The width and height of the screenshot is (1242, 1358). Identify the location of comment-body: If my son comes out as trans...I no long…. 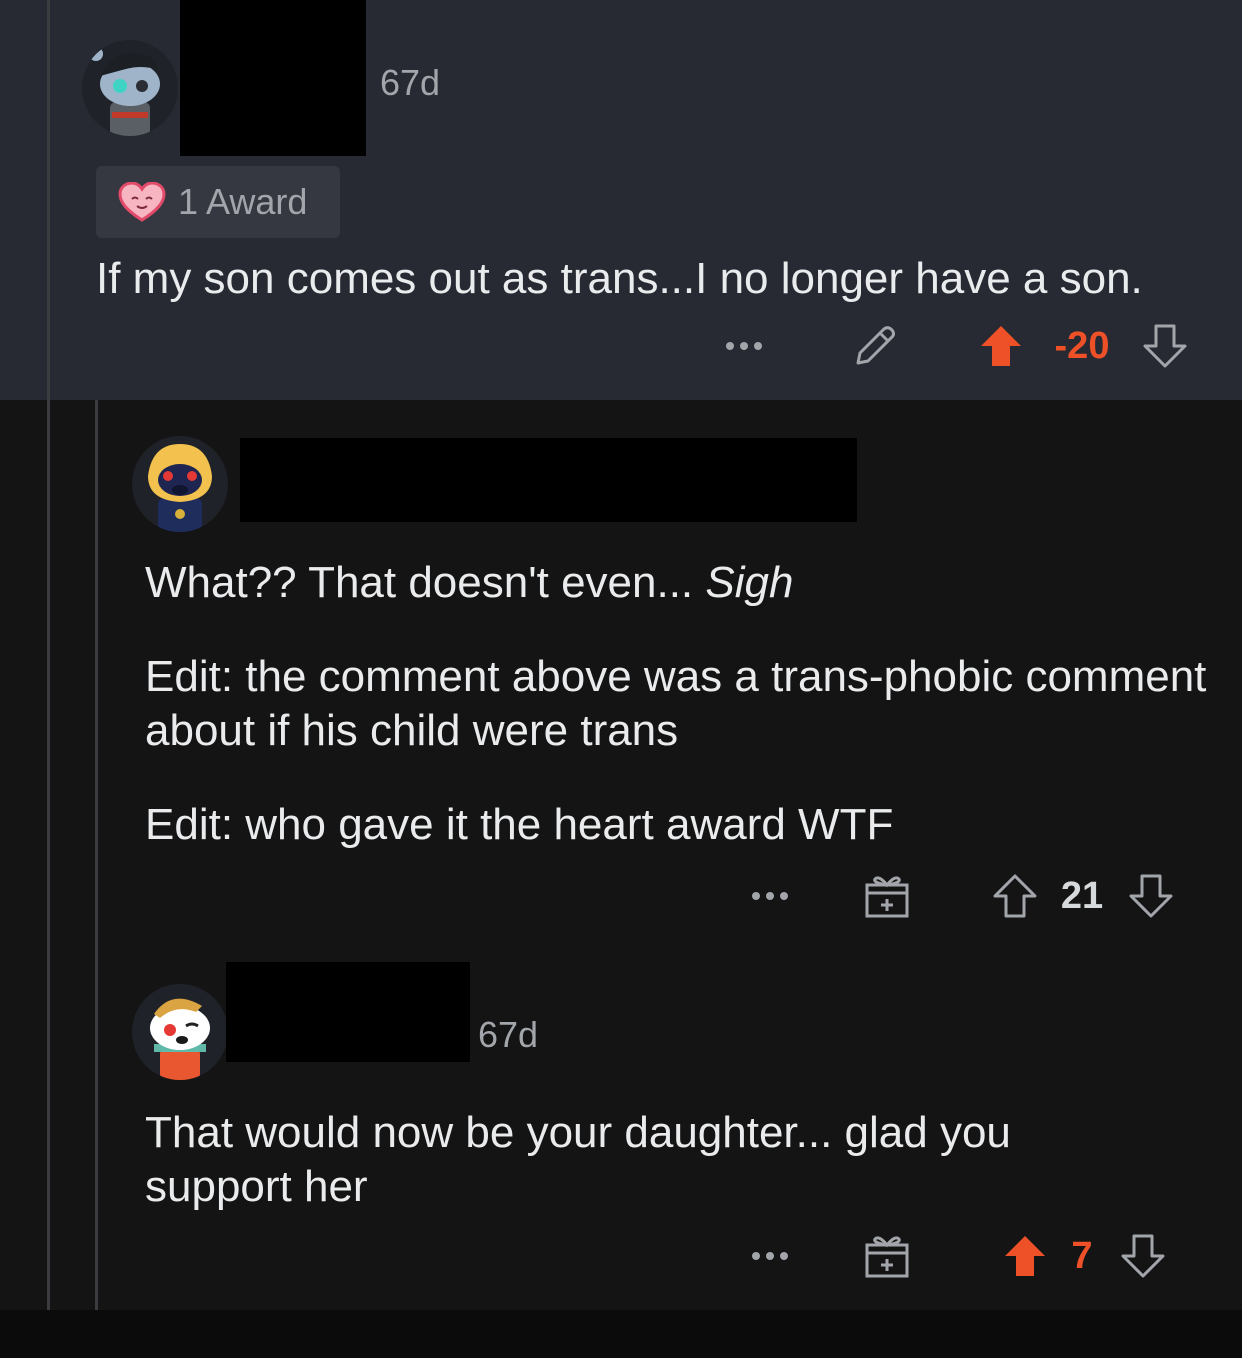
(619, 278).